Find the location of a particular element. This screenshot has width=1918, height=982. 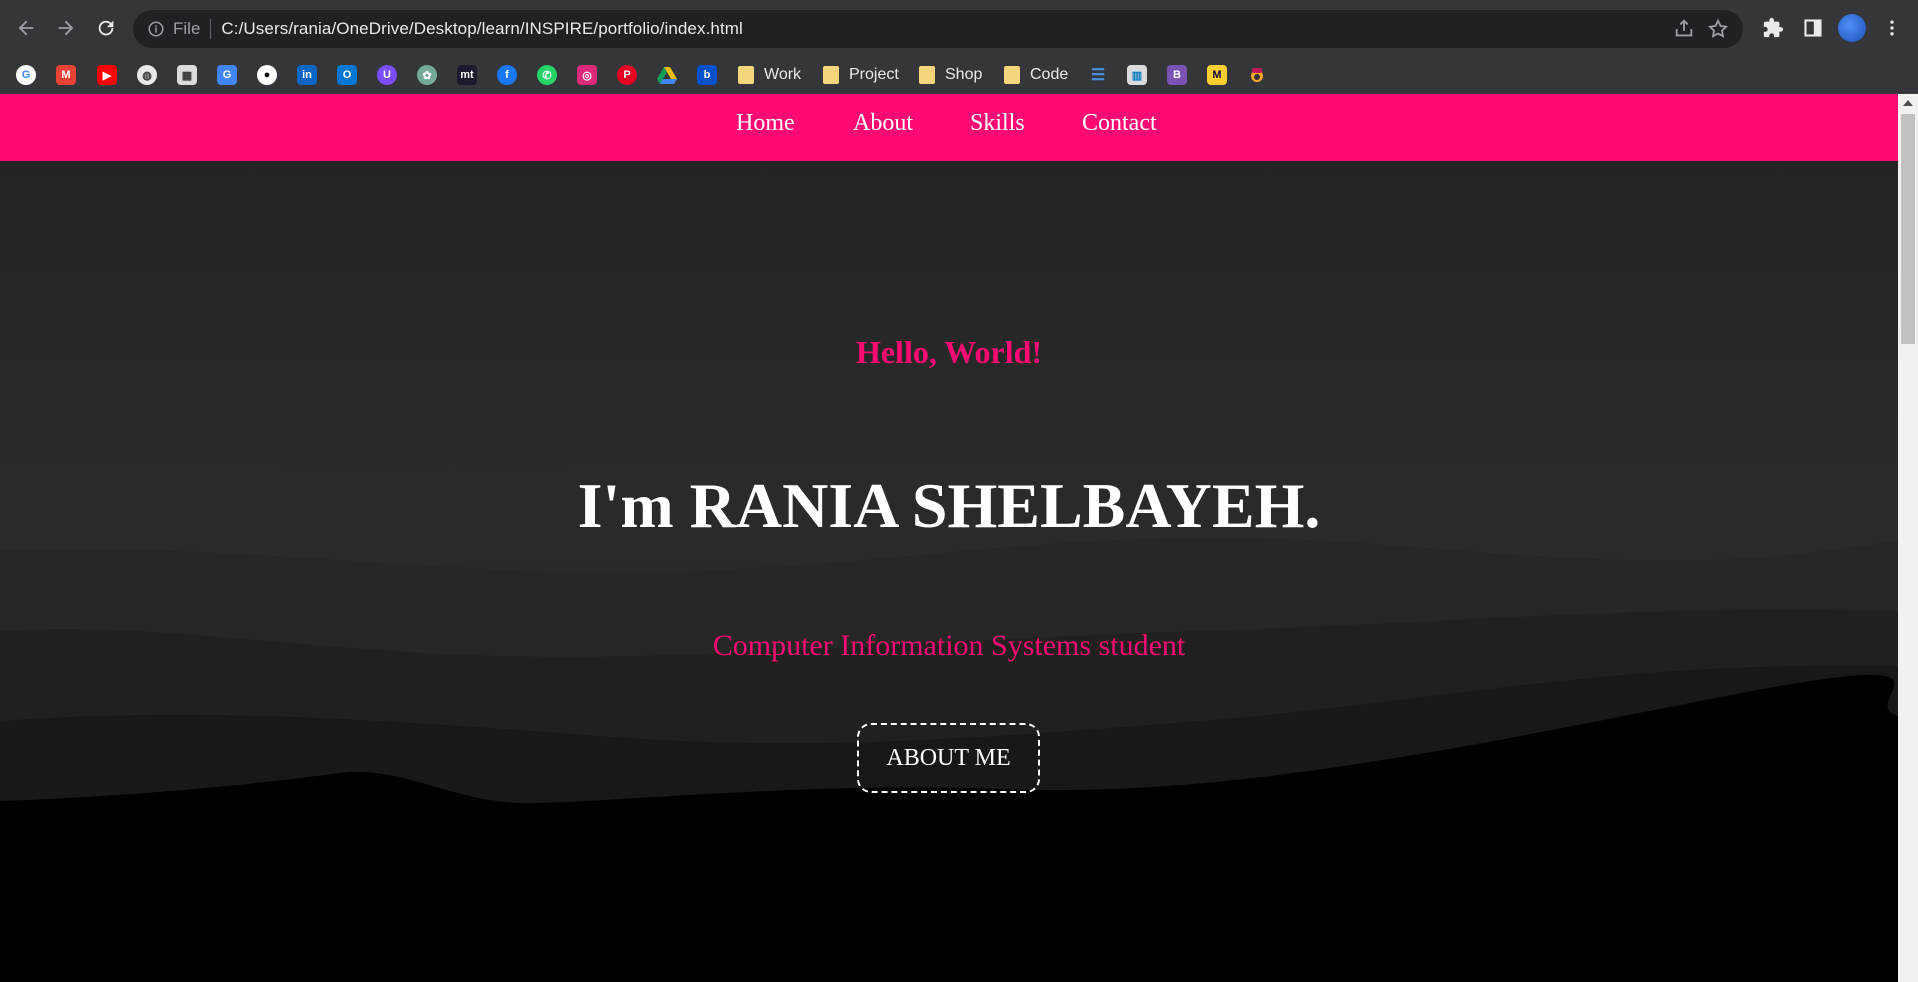

nav-link-about: About is located at coordinates (883, 123).